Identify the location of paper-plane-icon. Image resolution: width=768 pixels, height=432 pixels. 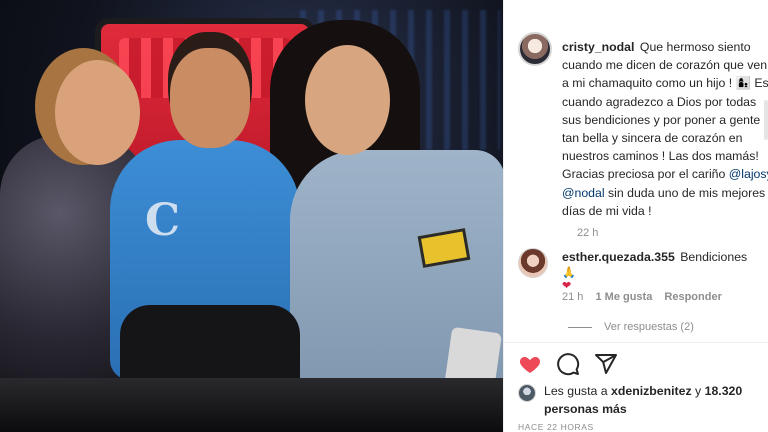
(606, 364).